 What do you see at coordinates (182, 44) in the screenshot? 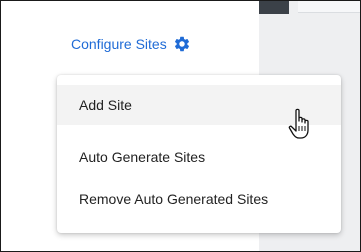
I see `gear-icon` at bounding box center [182, 44].